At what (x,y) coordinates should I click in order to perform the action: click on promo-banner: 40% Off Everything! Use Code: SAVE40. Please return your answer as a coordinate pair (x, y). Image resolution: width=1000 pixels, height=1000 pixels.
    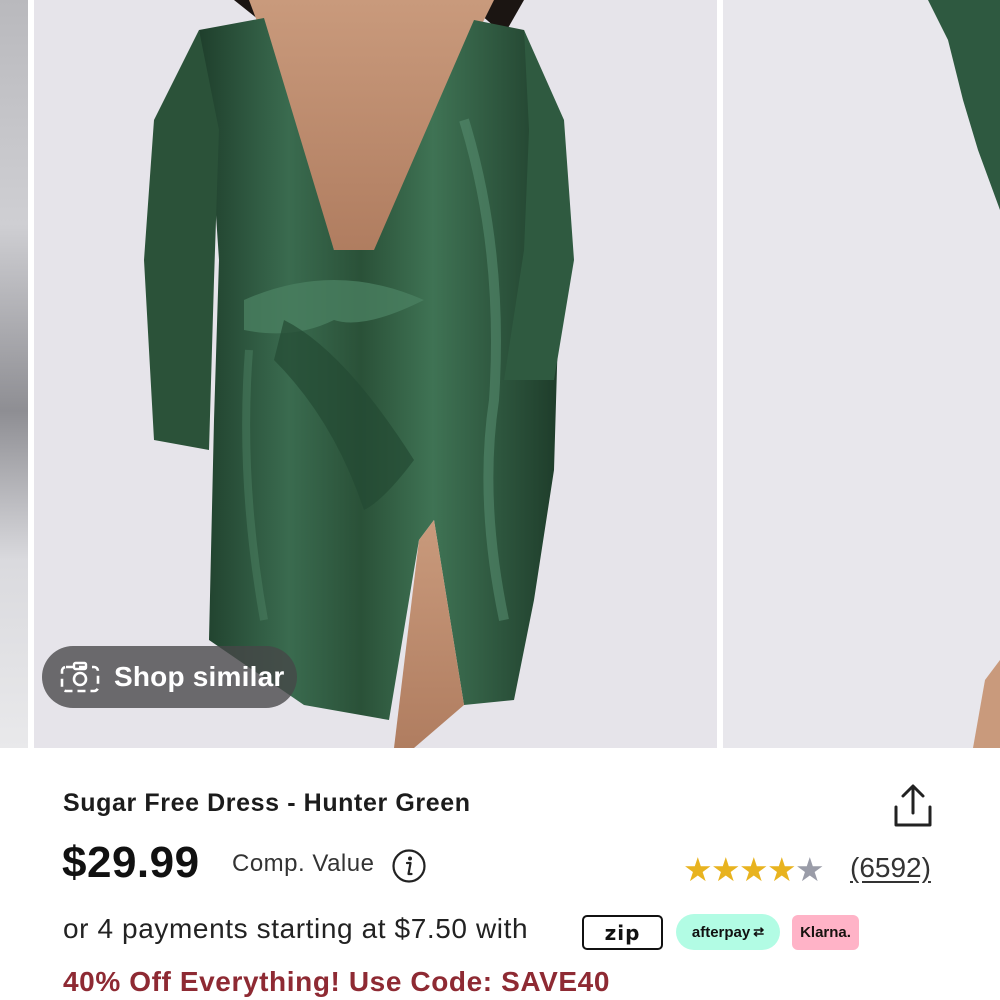
    Looking at the image, I should click on (336, 982).